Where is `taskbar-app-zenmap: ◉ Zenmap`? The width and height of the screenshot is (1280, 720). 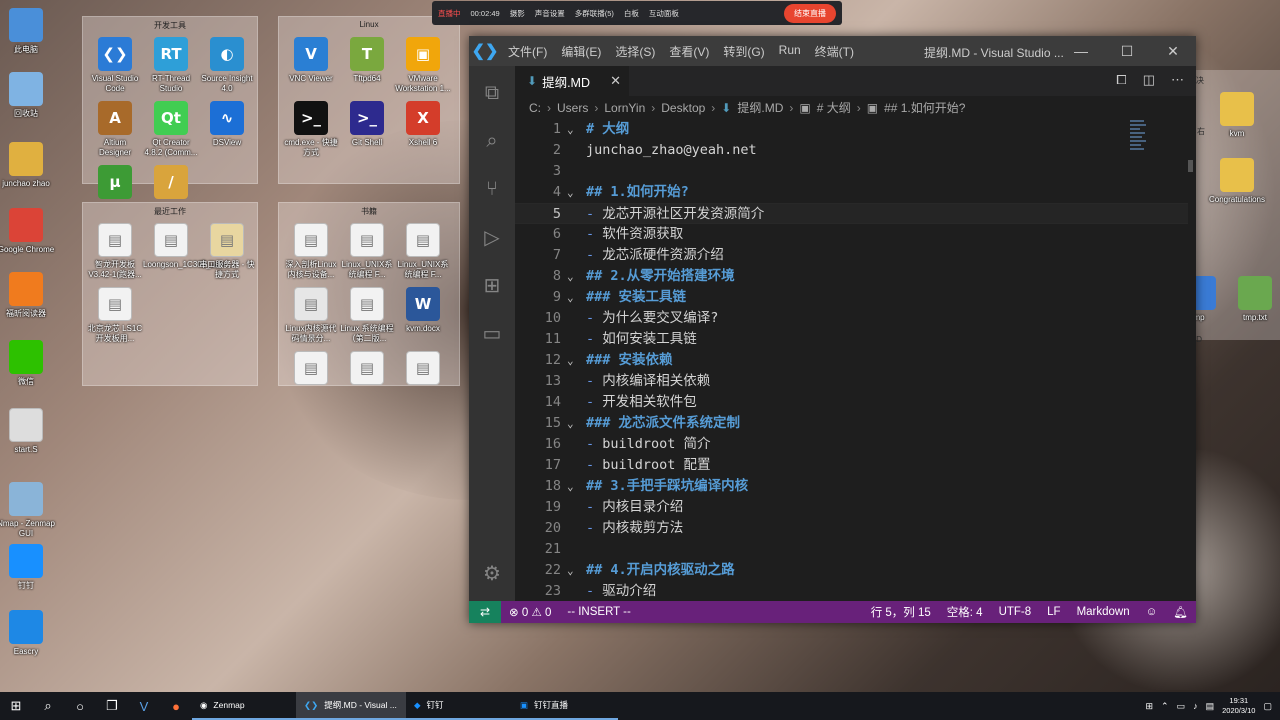
taskbar-app-zenmap: ◉ Zenmap is located at coordinates (244, 706).